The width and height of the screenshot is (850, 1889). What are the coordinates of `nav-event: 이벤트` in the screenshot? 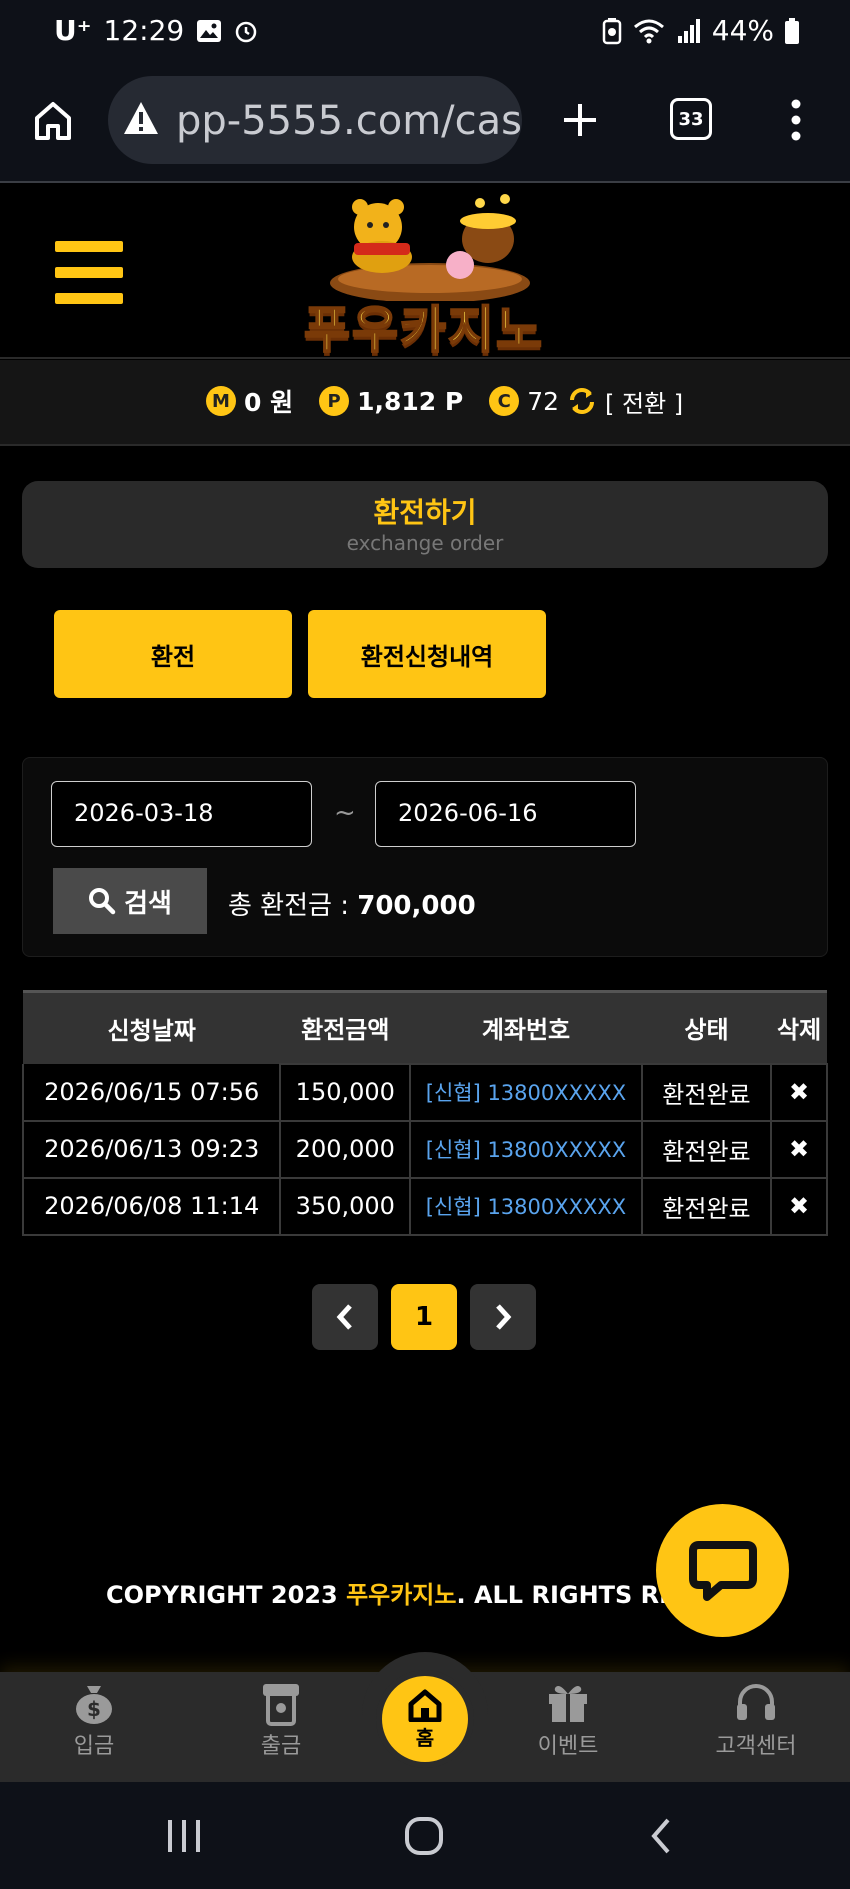 It's located at (568, 1720).